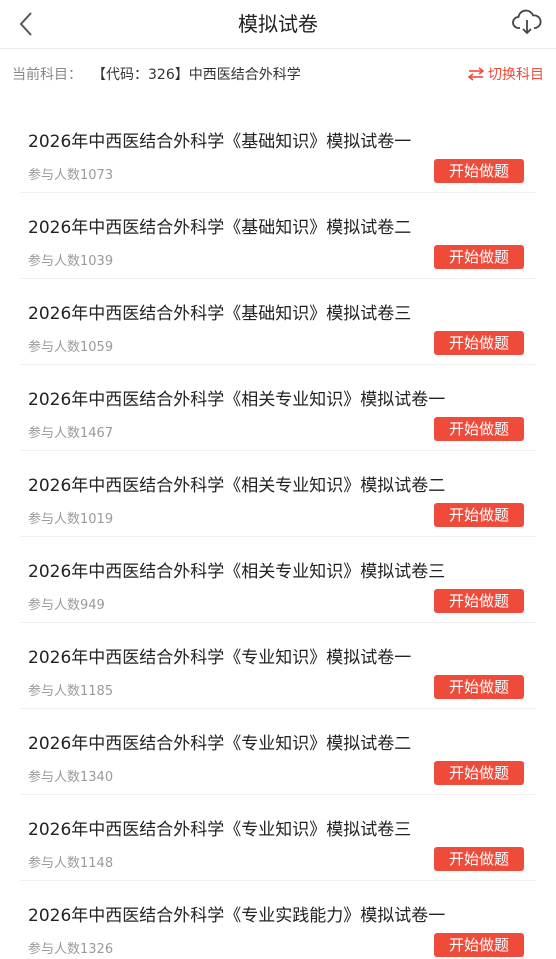  I want to click on back-button, so click(26, 24).